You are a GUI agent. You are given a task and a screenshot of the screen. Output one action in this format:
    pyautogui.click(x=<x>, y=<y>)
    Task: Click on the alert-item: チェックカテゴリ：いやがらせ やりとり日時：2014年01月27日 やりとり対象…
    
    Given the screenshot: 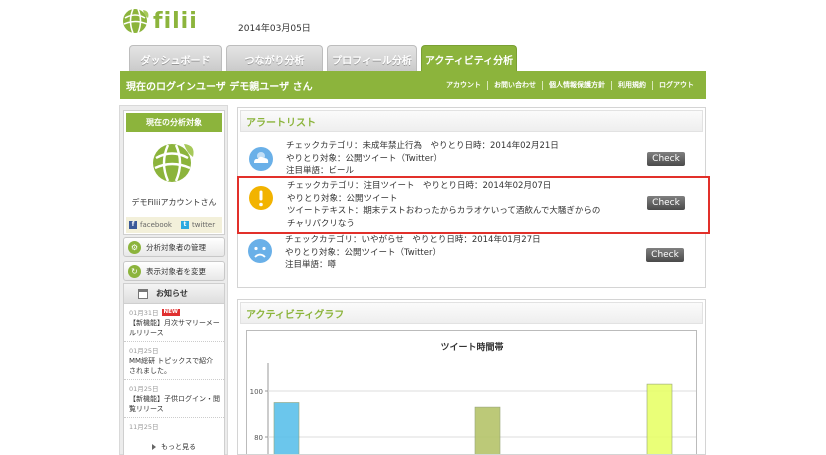 What is the action you would take?
    pyautogui.click(x=474, y=260)
    